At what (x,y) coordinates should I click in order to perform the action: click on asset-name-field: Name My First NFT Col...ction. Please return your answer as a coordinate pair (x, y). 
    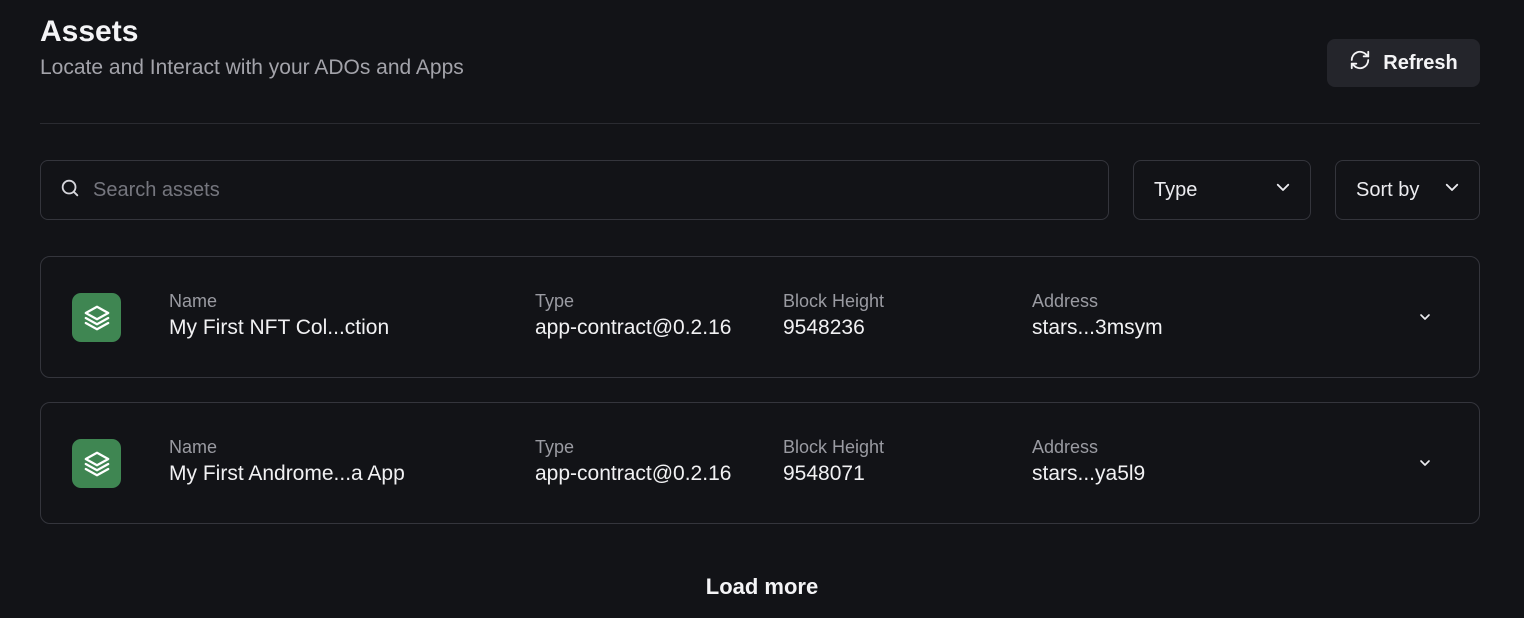
    Looking at the image, I should click on (279, 316).